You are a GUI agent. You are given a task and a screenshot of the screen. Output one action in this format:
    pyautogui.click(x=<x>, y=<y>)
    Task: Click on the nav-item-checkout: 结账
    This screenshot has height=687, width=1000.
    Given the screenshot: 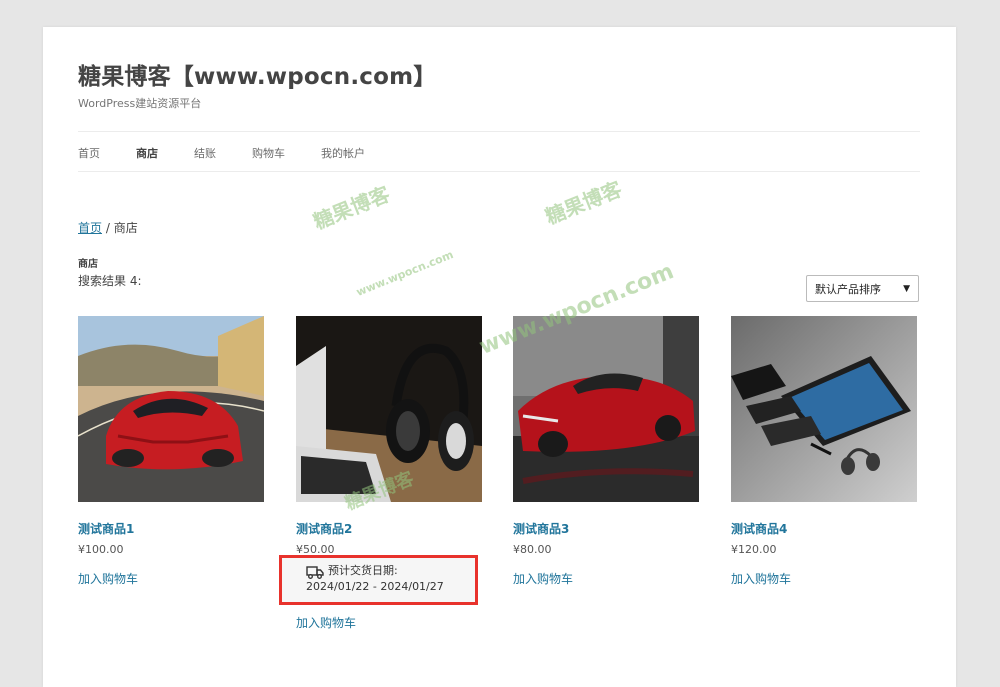 What is the action you would take?
    pyautogui.click(x=205, y=153)
    